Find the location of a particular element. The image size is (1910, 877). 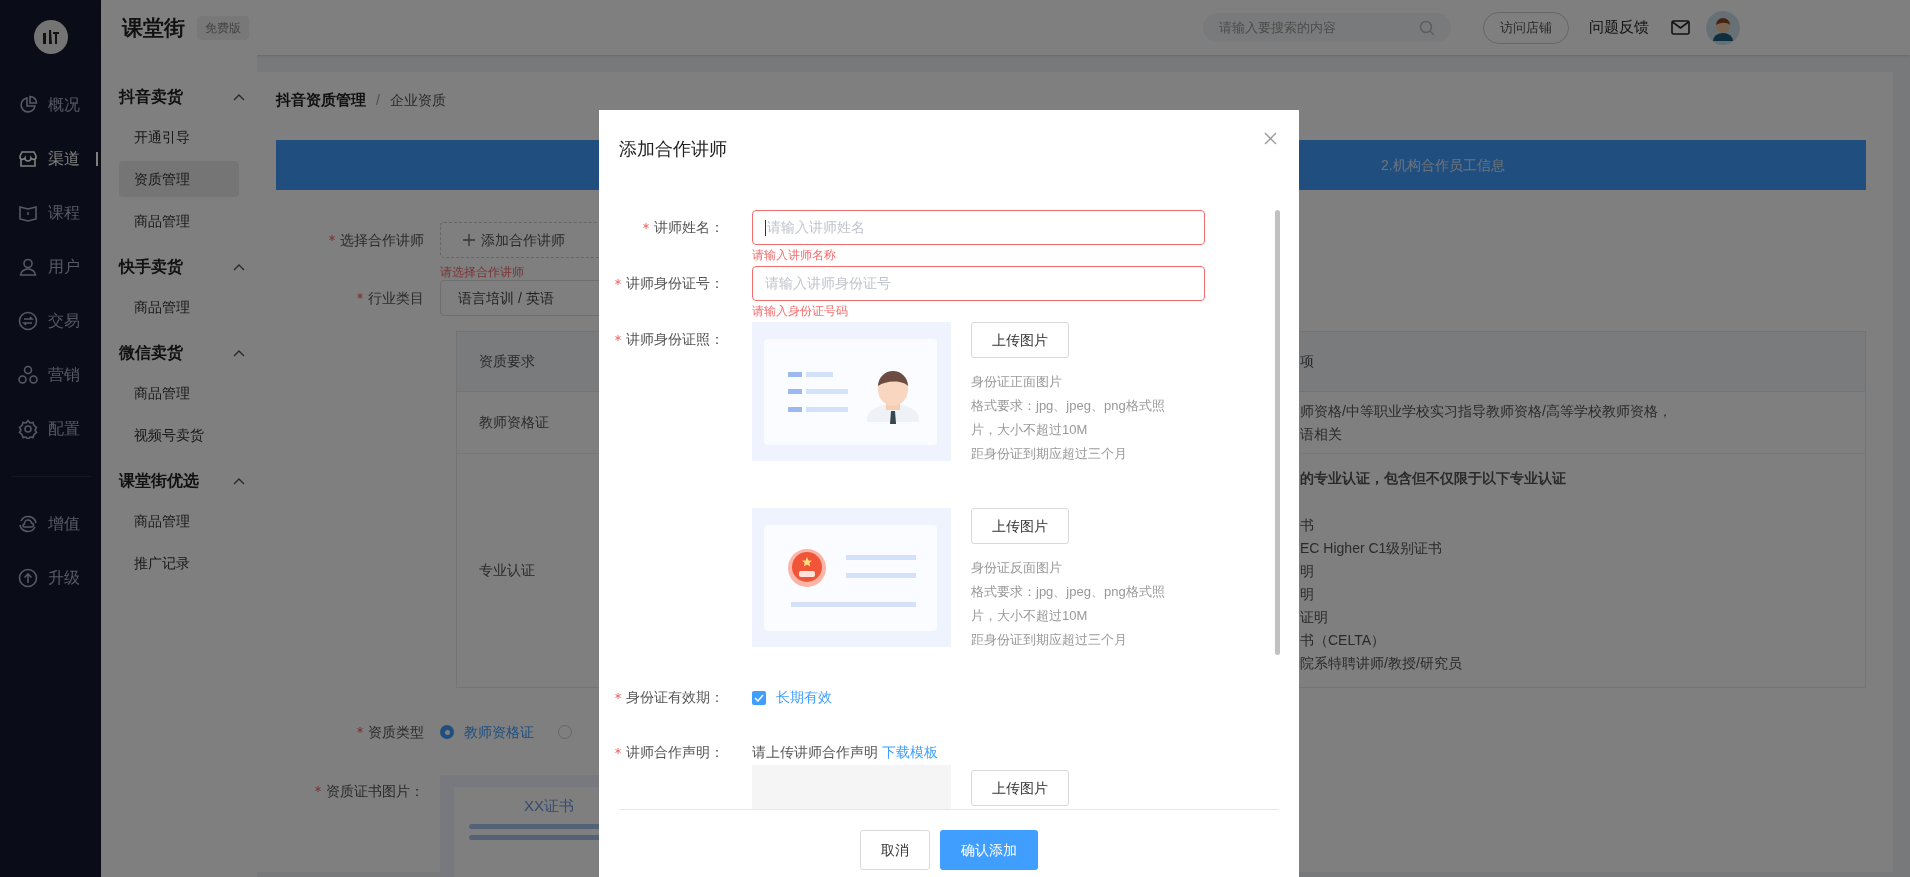

menu-group-header: 课堂街优选 is located at coordinates (179, 481).